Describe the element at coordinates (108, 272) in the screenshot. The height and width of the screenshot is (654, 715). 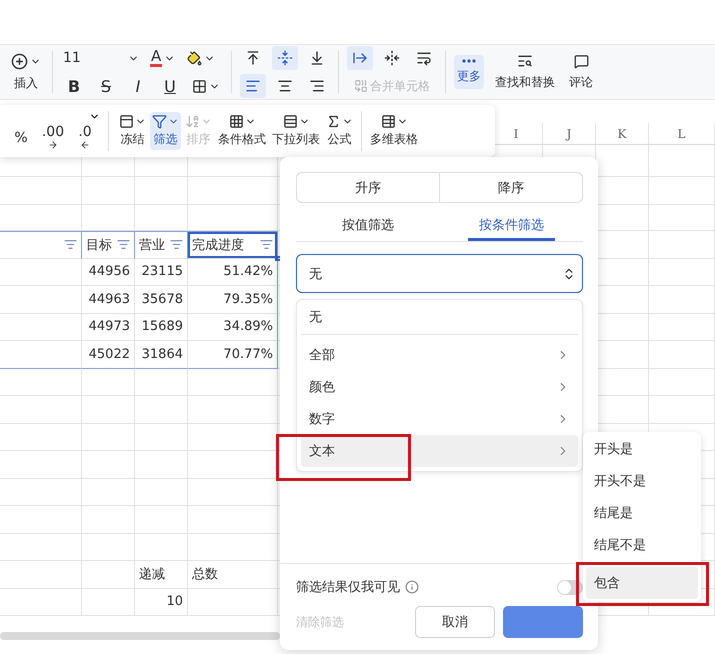
I see `table-cell: 44956` at that location.